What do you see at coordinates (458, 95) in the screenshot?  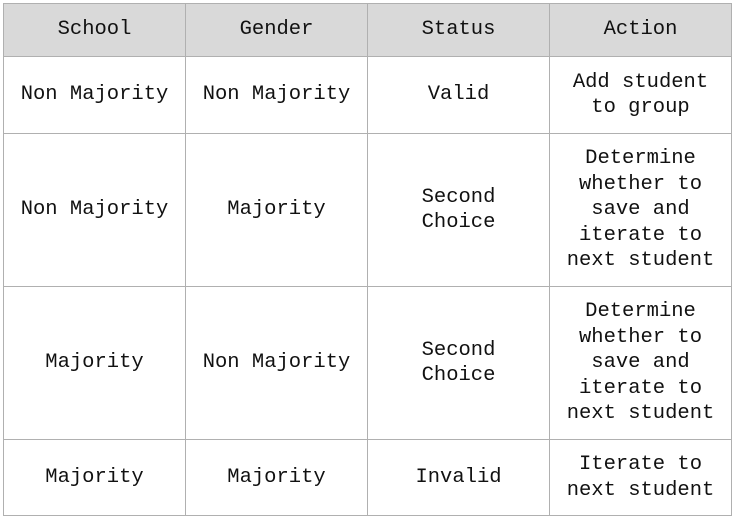 I see `cell-status: Valid` at bounding box center [458, 95].